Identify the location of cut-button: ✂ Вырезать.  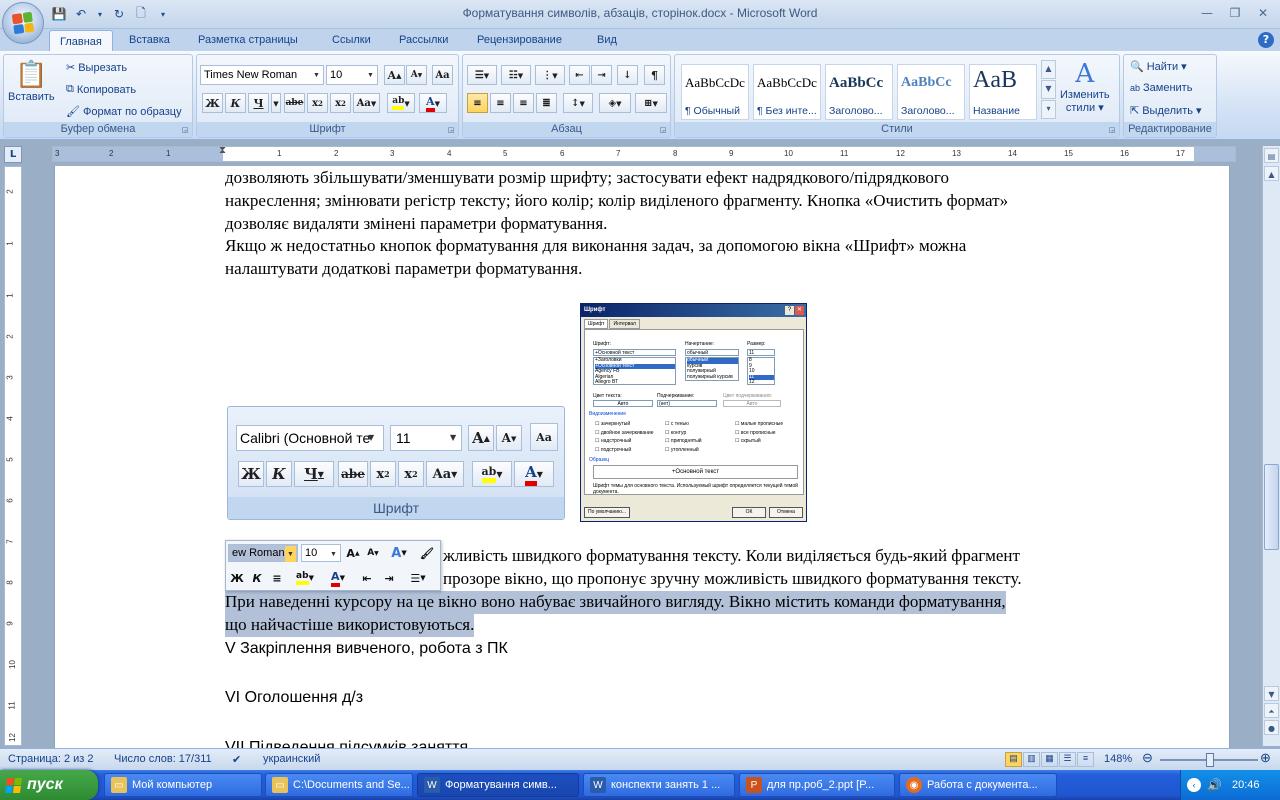
(96, 68).